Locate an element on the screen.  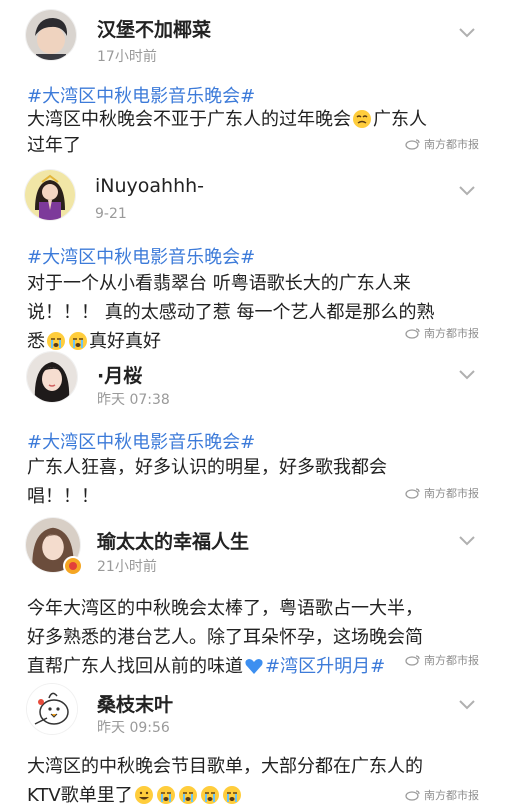
post-time: 21小时前 is located at coordinates (127, 567).